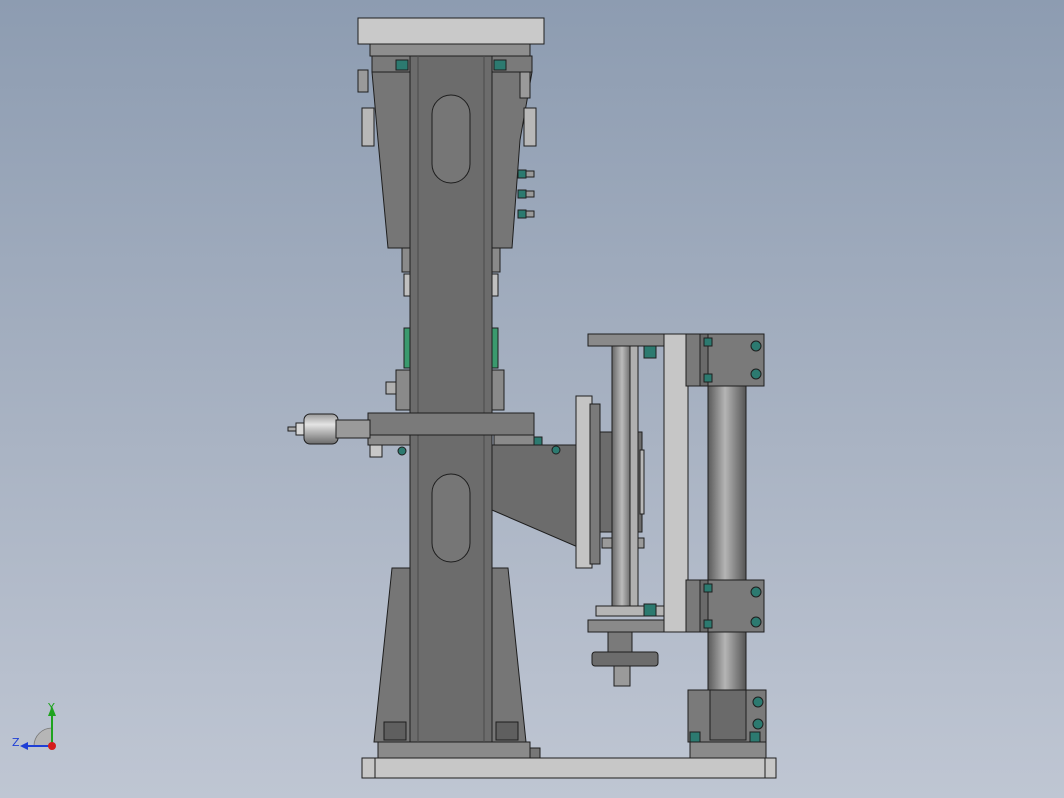 Image resolution: width=1064 pixels, height=798 pixels. I want to click on base-plate, so click(569, 759).